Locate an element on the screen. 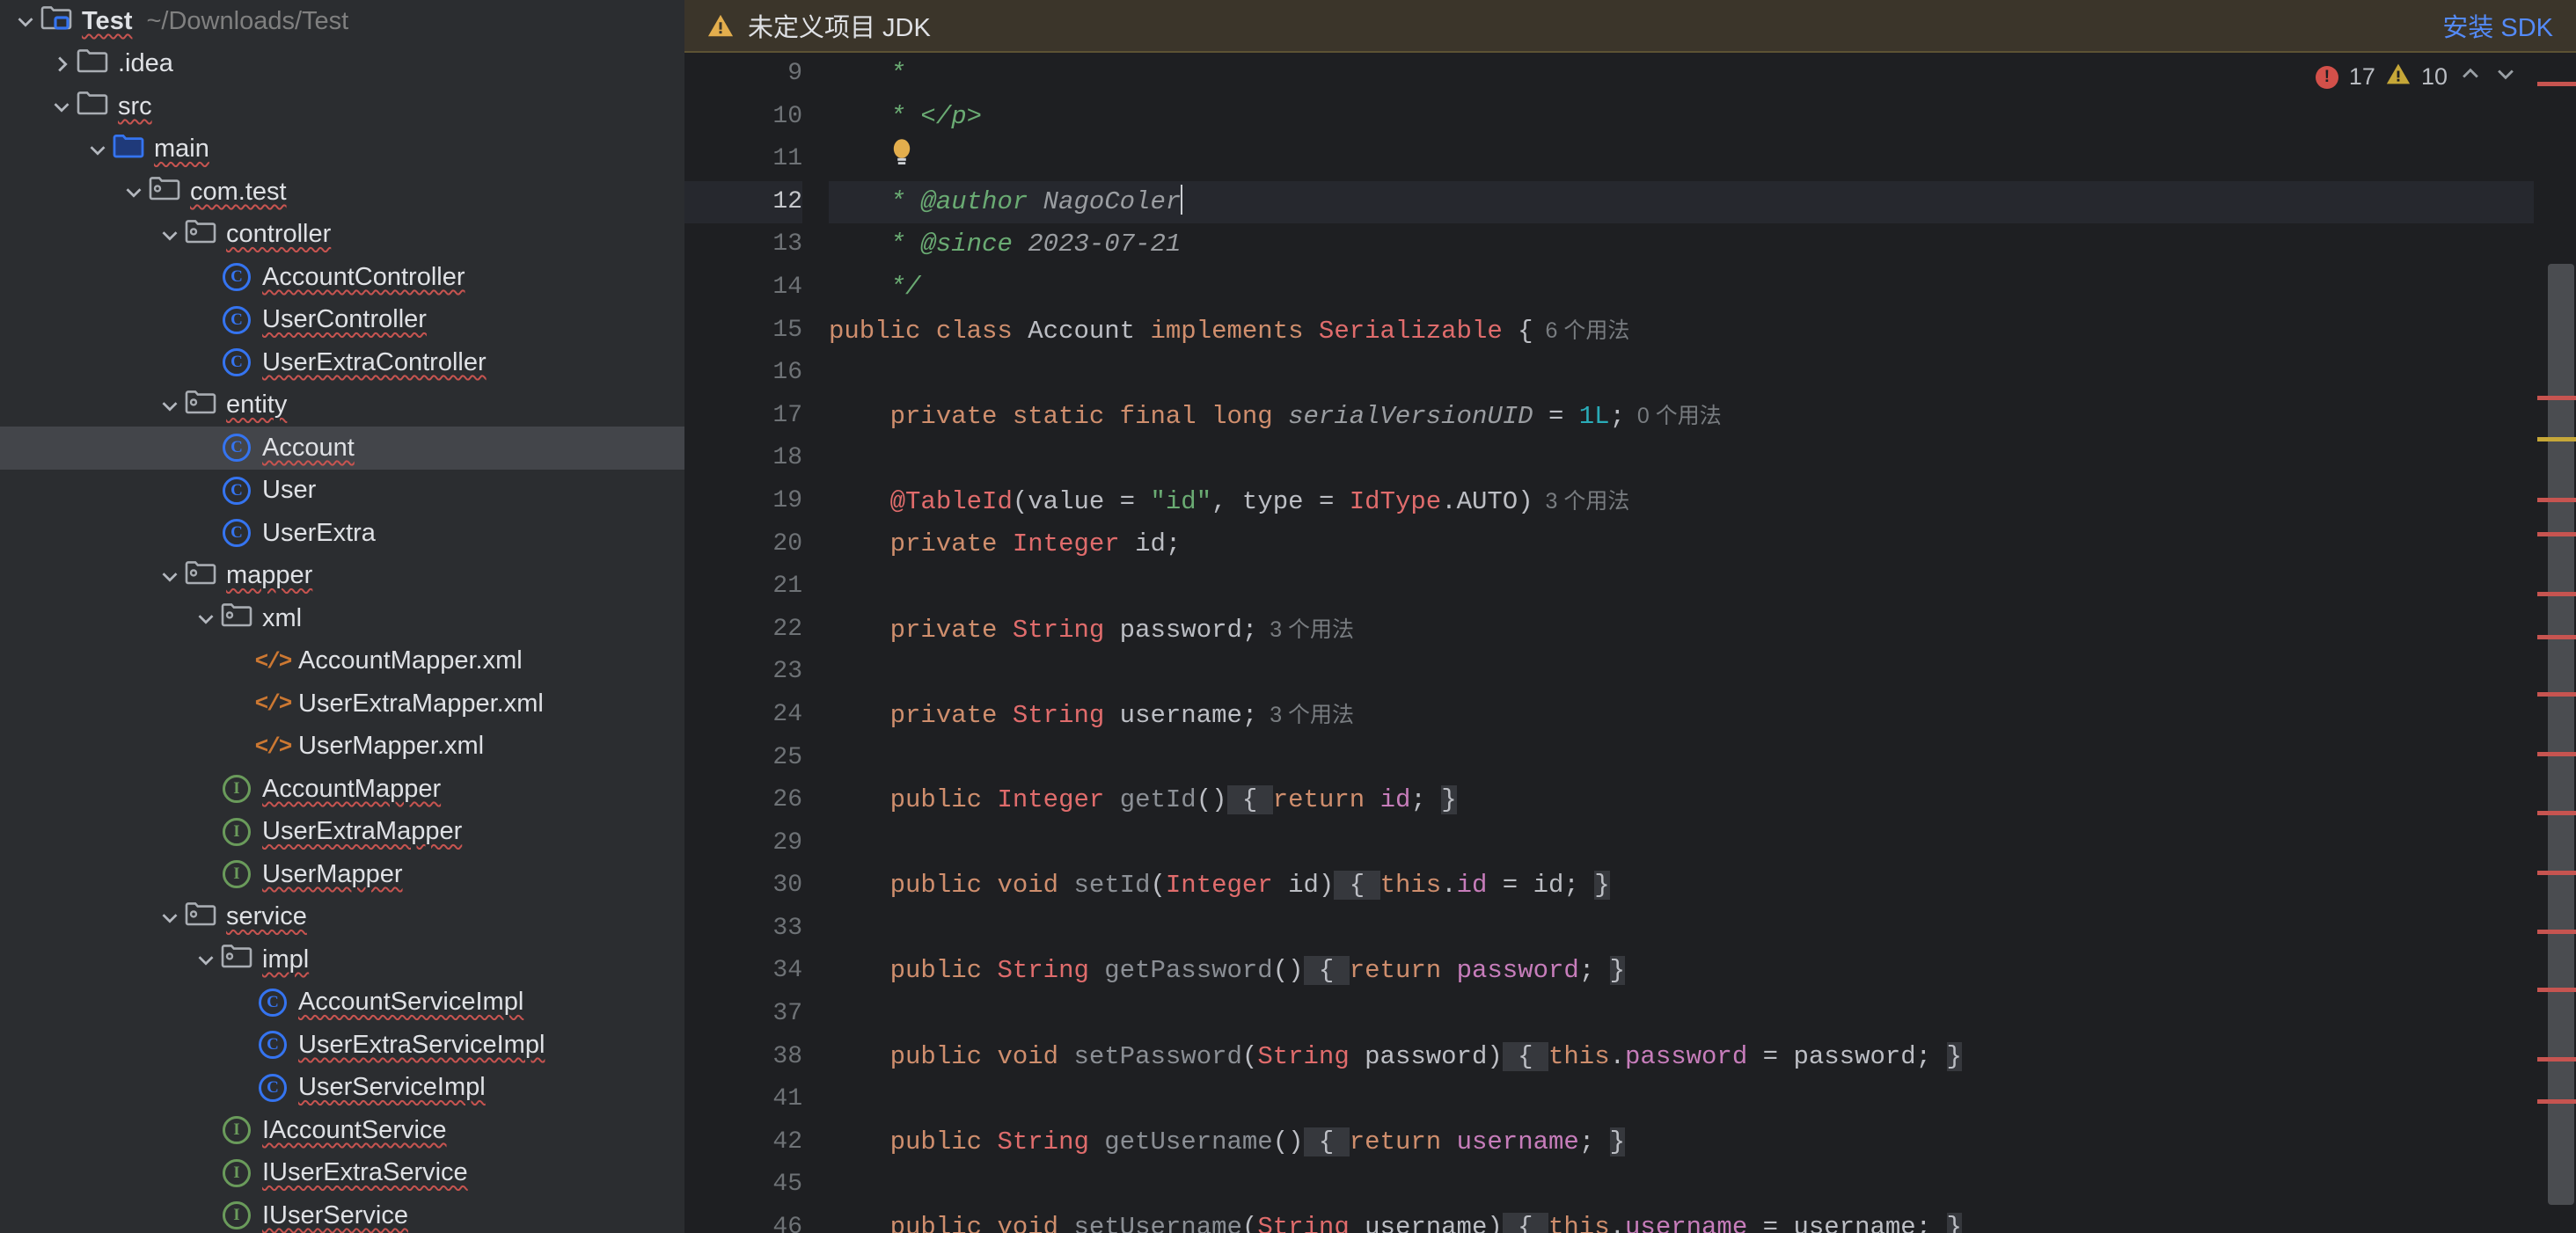  code-line: */ is located at coordinates (1702, 288).